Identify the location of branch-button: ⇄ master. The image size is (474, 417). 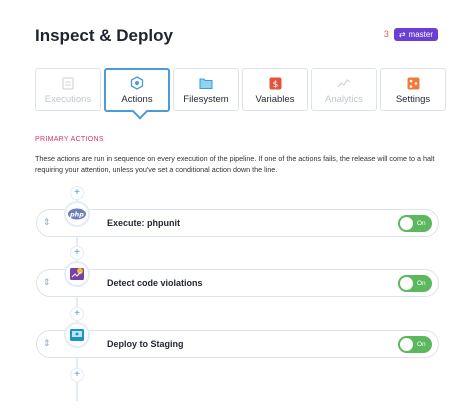
(415, 34).